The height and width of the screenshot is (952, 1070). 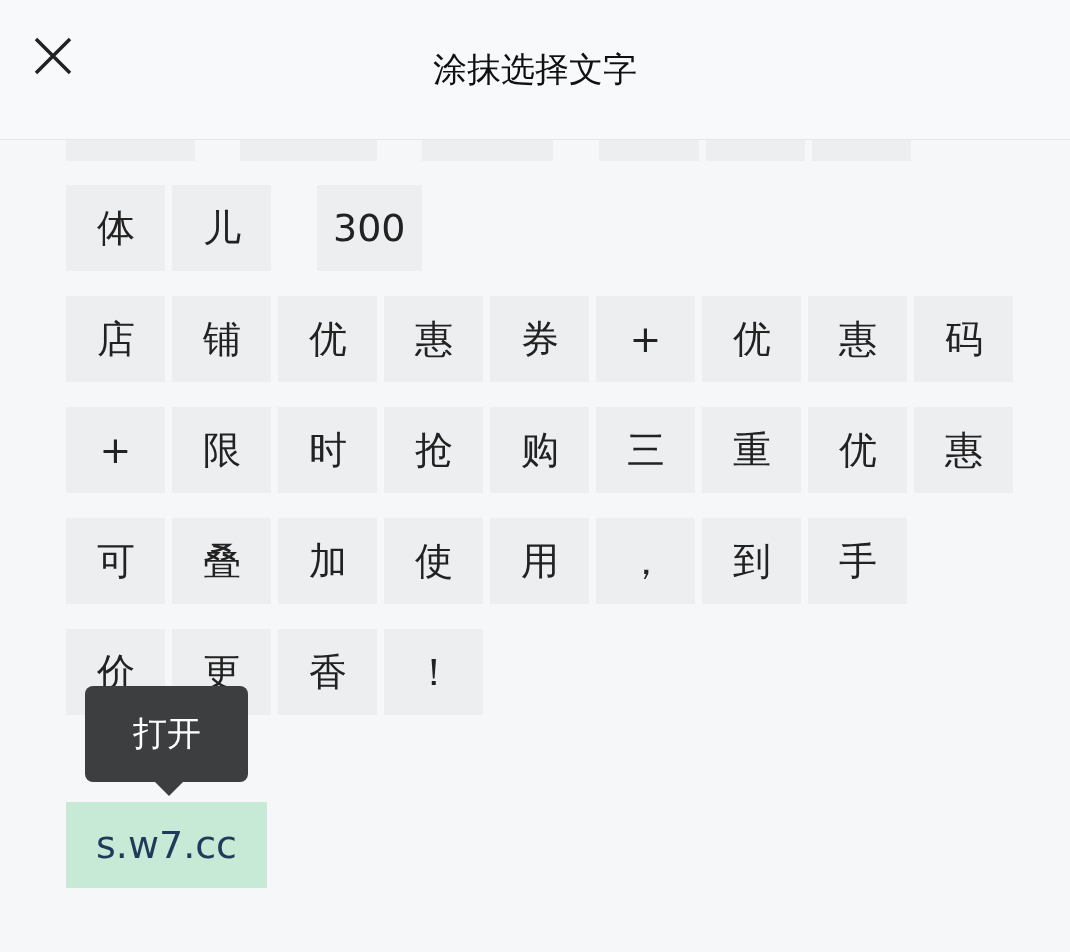 I want to click on token-tile: 铺, so click(x=221, y=339).